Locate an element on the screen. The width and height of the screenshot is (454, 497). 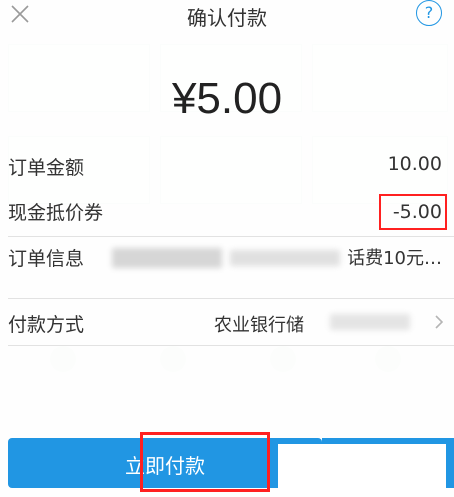
order-info-label: 订单信息 is located at coordinates (46, 259).